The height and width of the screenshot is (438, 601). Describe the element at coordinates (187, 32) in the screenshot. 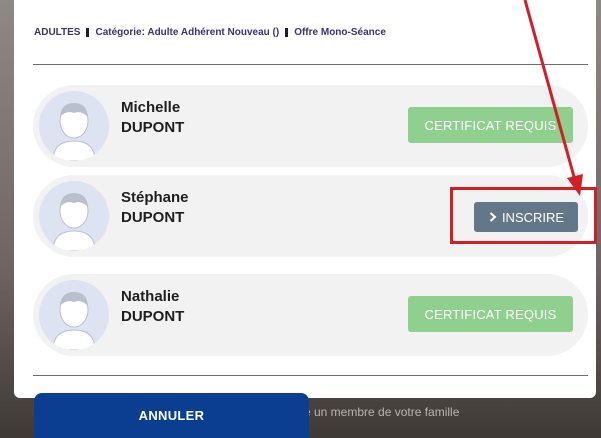

I see `breadcrumb-category: Catégorie: Adulte Adhérent Nouveau ()` at that location.